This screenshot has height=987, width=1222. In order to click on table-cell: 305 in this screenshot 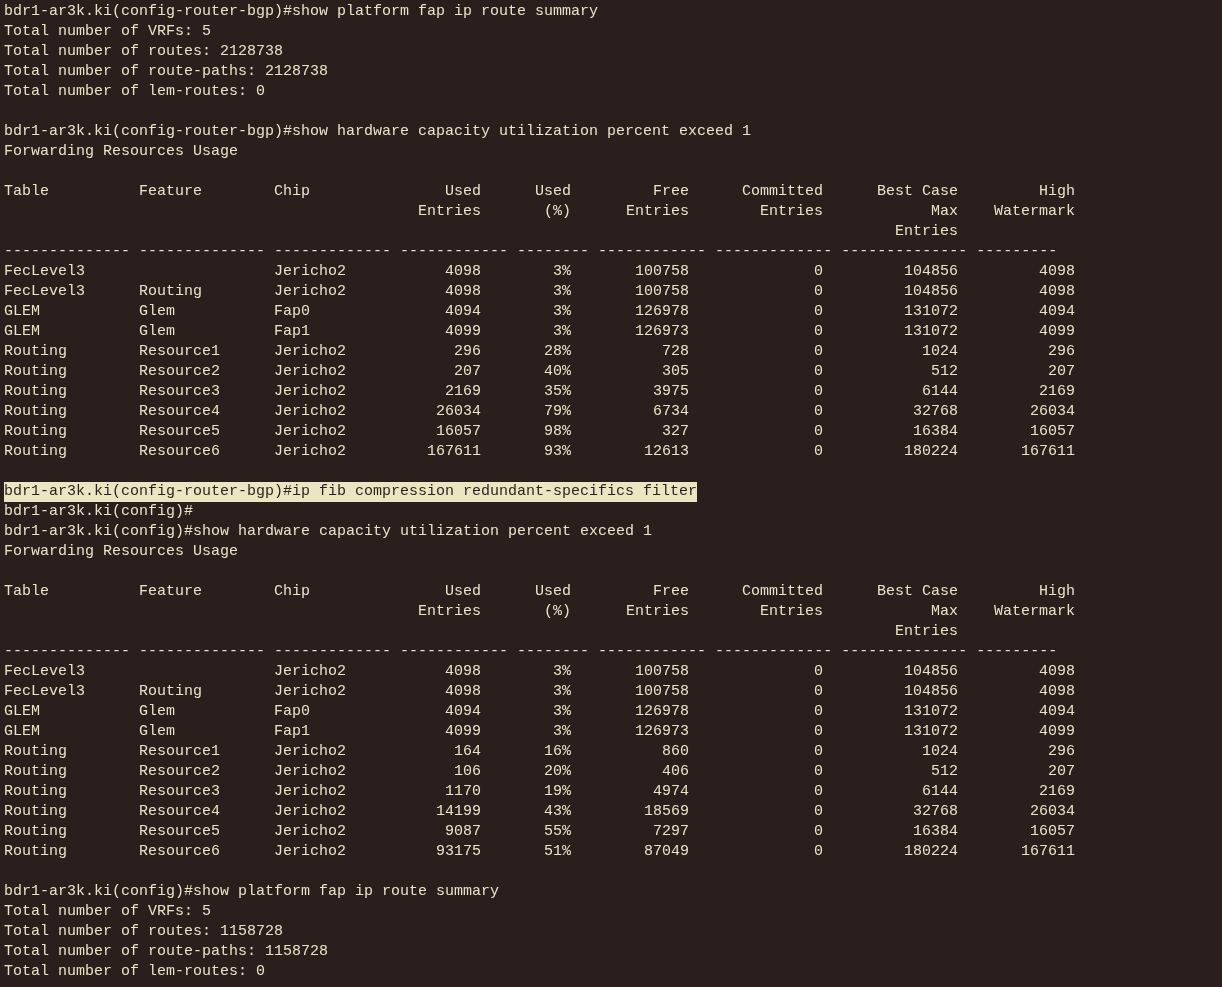, I will do `click(675, 371)`.